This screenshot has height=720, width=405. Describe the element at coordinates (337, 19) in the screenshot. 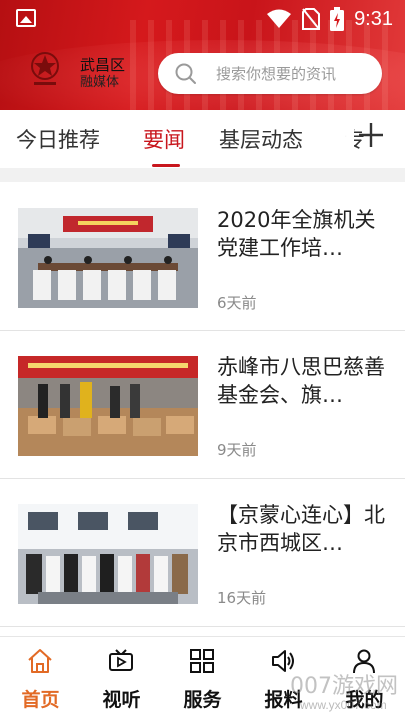

I see `battery-icon` at that location.